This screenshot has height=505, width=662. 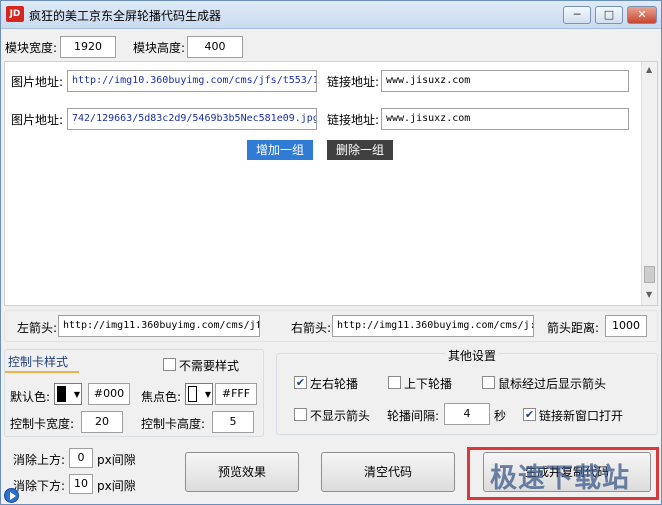 What do you see at coordinates (505, 81) in the screenshot?
I see `link-url-input-1: www.jisuxz.com` at bounding box center [505, 81].